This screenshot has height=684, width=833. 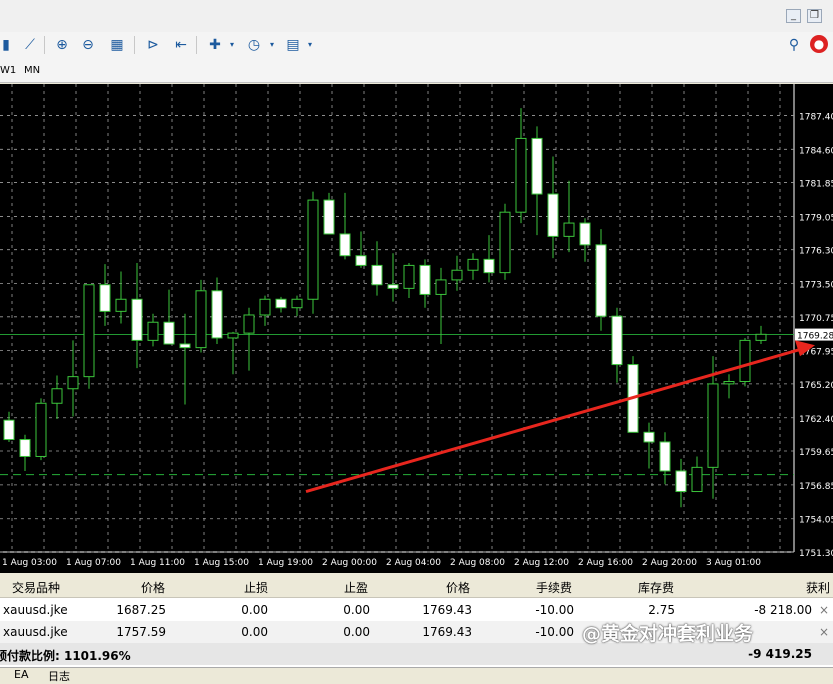 What do you see at coordinates (339, 587) in the screenshot?
I see `col-take-profit: 止盈` at bounding box center [339, 587].